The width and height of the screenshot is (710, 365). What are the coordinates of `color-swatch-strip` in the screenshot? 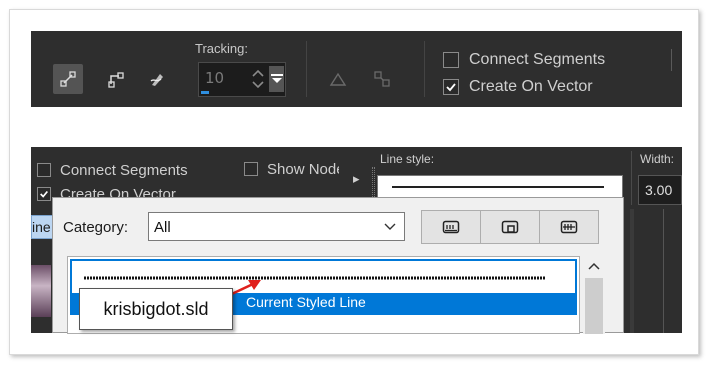 It's located at (41, 291).